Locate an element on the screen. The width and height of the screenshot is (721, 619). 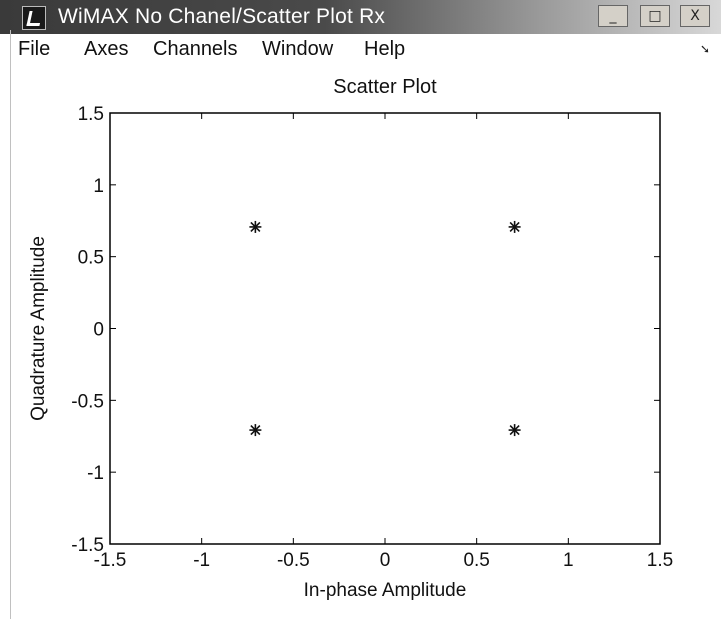
x-tick-label: 1 is located at coordinates (568, 560).